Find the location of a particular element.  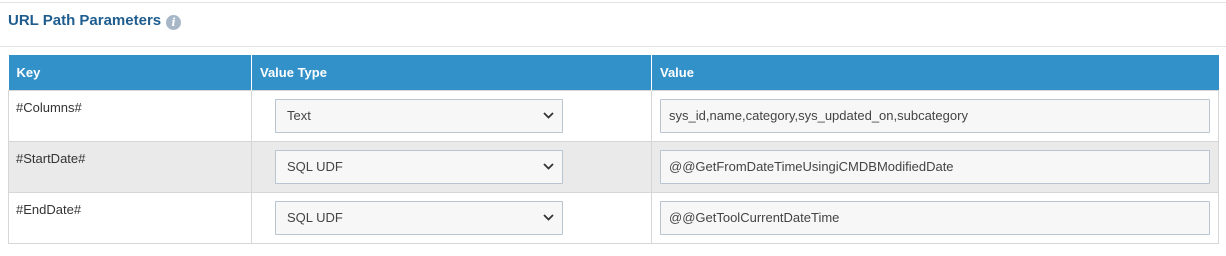

value-cell: @@GetToolCurrentDateTime is located at coordinates (935, 217).